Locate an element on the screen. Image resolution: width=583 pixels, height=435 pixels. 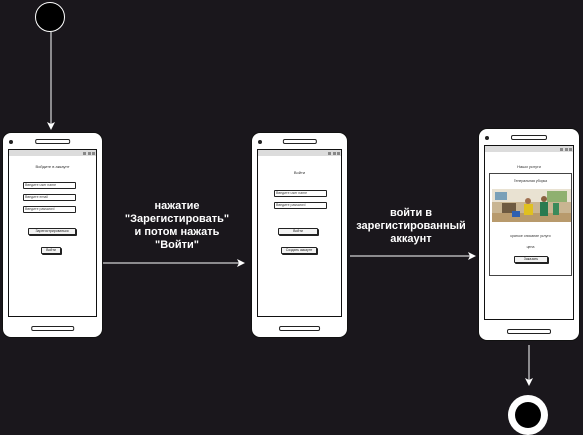
cleaning-photo is located at coordinates (531, 205).